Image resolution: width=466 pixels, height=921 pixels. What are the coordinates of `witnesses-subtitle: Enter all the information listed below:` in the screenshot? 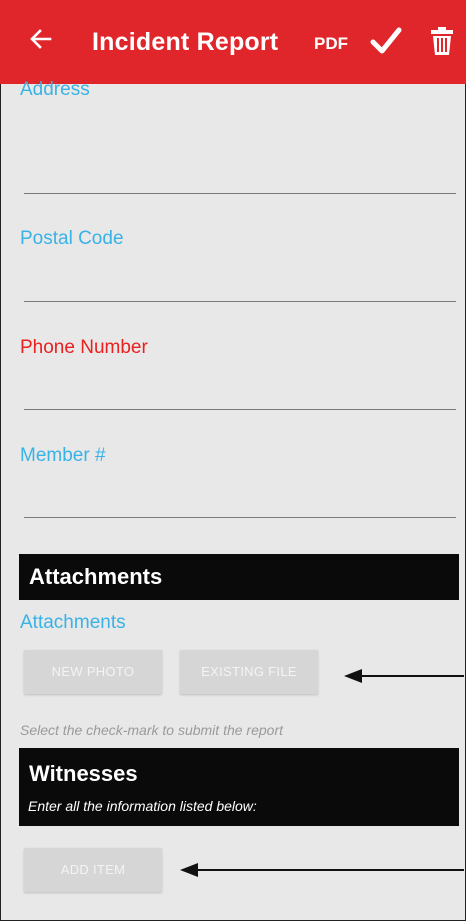 It's located at (142, 806).